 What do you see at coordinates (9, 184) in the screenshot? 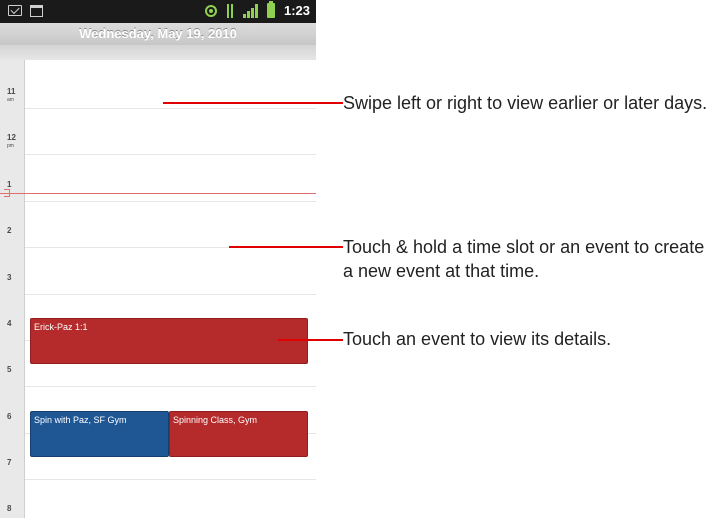
I see `hour-label: 1` at bounding box center [9, 184].